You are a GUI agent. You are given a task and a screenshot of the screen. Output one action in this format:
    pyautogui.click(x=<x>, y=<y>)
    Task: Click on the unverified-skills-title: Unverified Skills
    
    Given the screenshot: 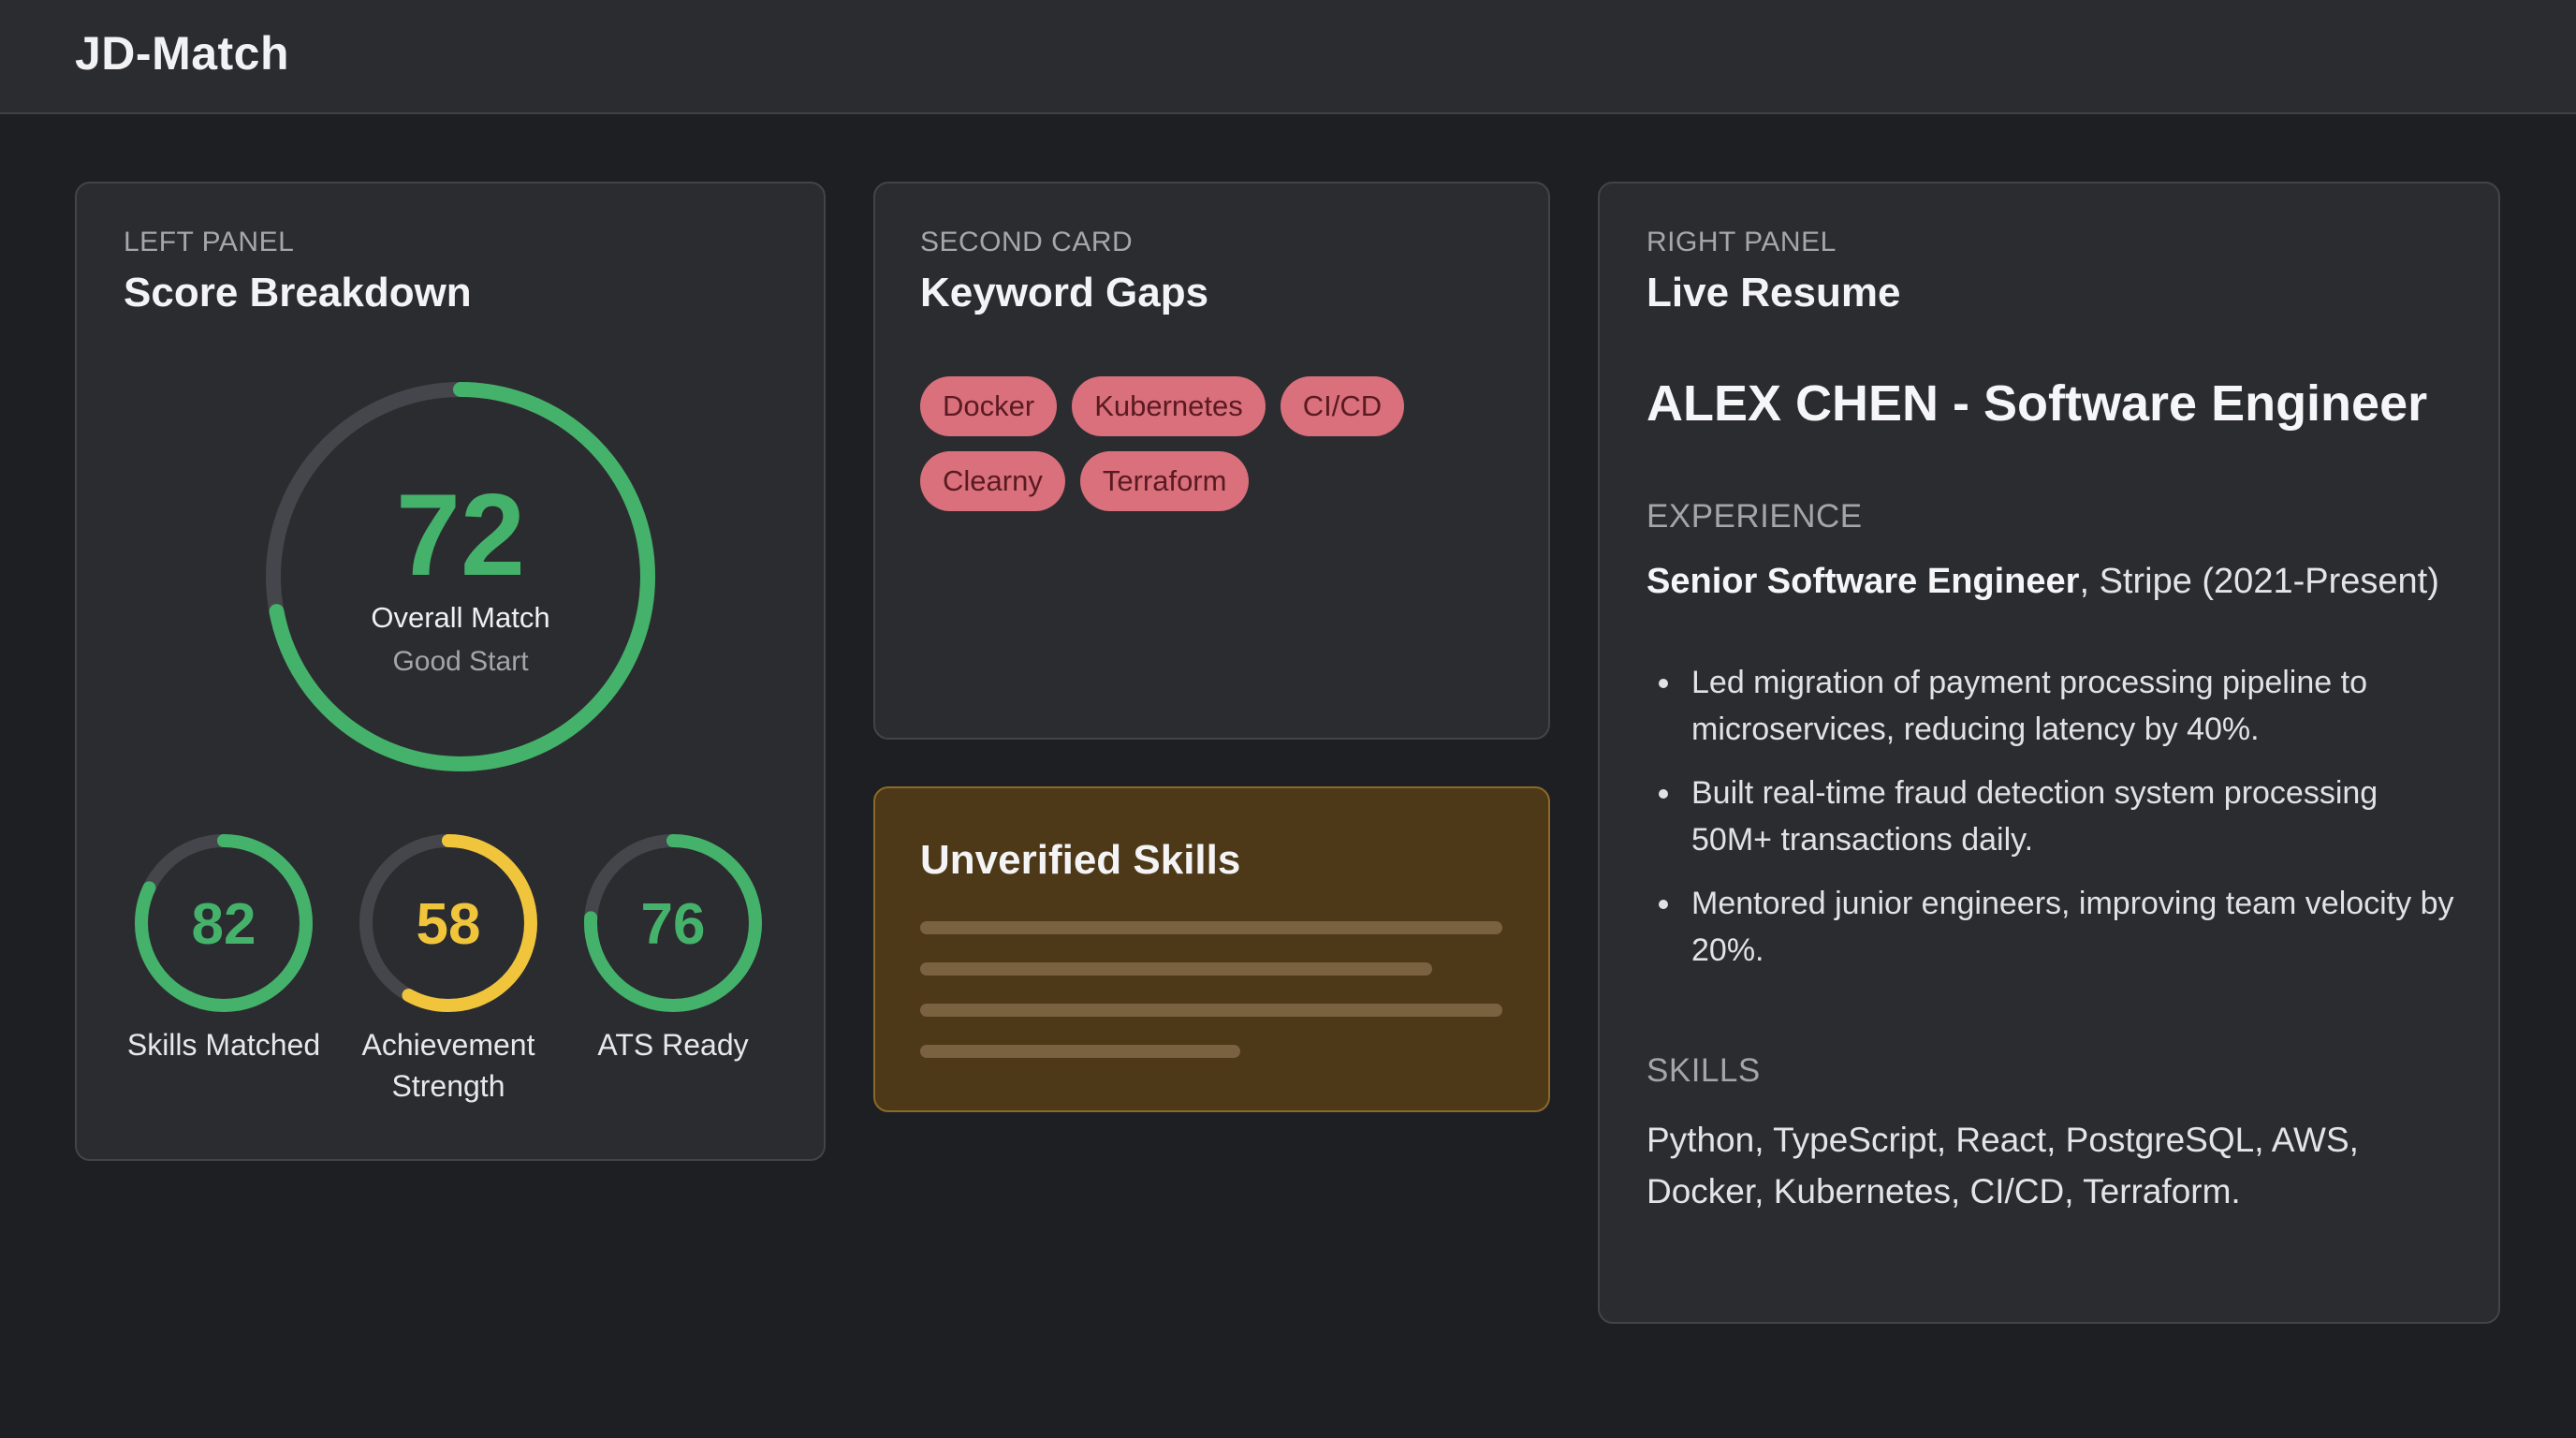 What is the action you would take?
    pyautogui.click(x=1080, y=860)
    